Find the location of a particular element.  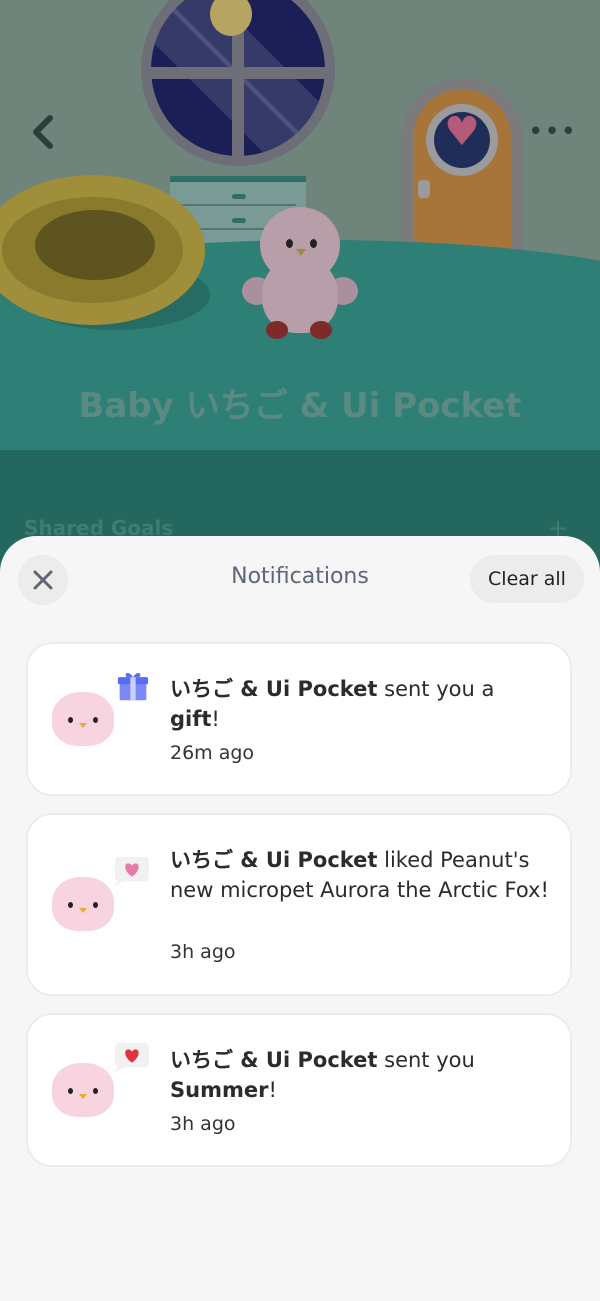

notification-text: いちご & Ui Pocket sent you a gift! is located at coordinates (332, 704).